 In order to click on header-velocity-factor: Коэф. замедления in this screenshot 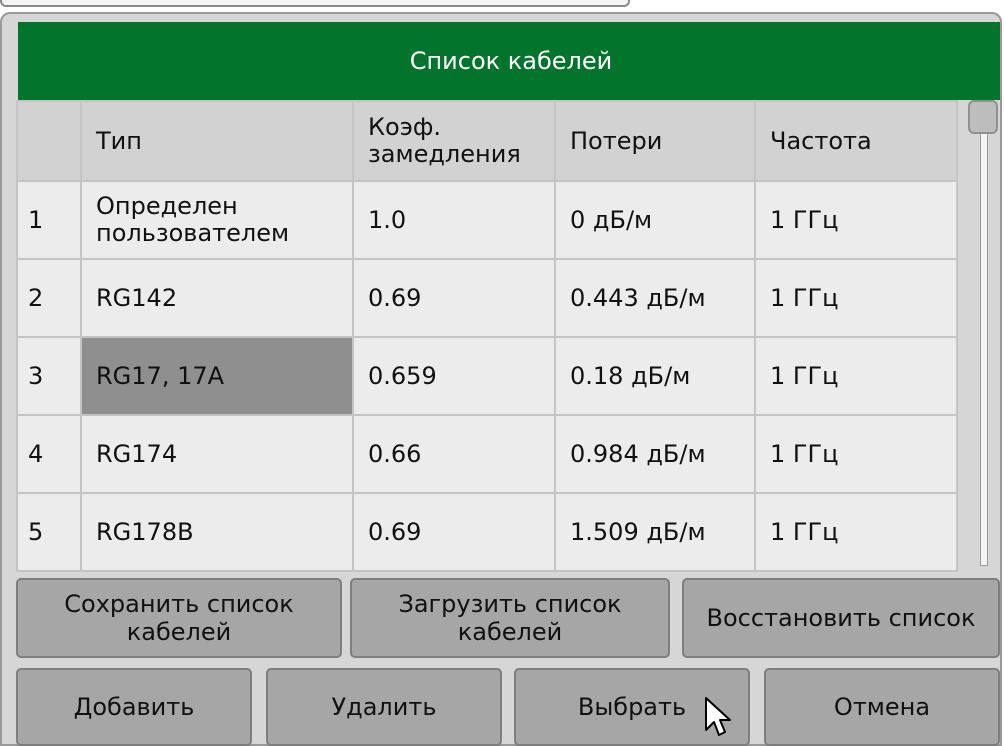, I will do `click(454, 141)`.